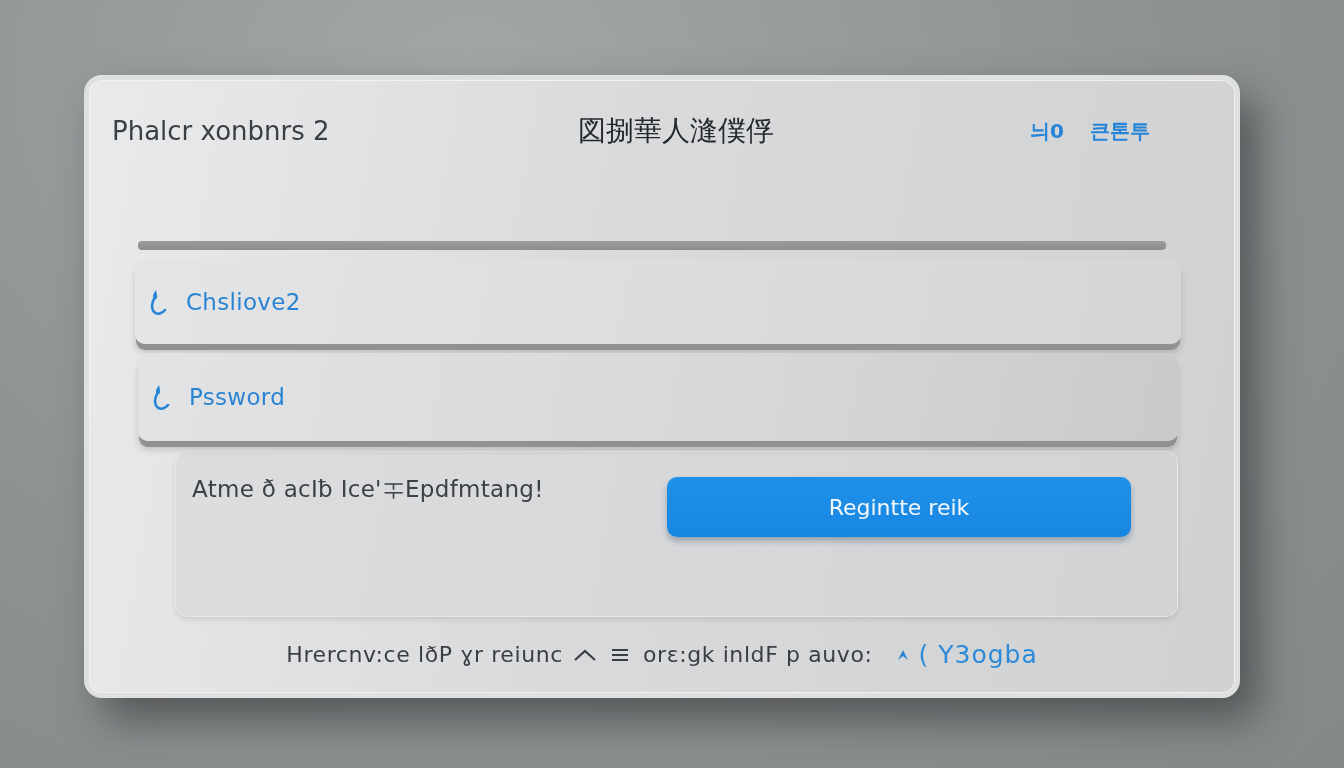 The width and height of the screenshot is (1344, 768). Describe the element at coordinates (757, 654) in the screenshot. I see `footer-text: orɛ:gk inldF p auvo:` at that location.